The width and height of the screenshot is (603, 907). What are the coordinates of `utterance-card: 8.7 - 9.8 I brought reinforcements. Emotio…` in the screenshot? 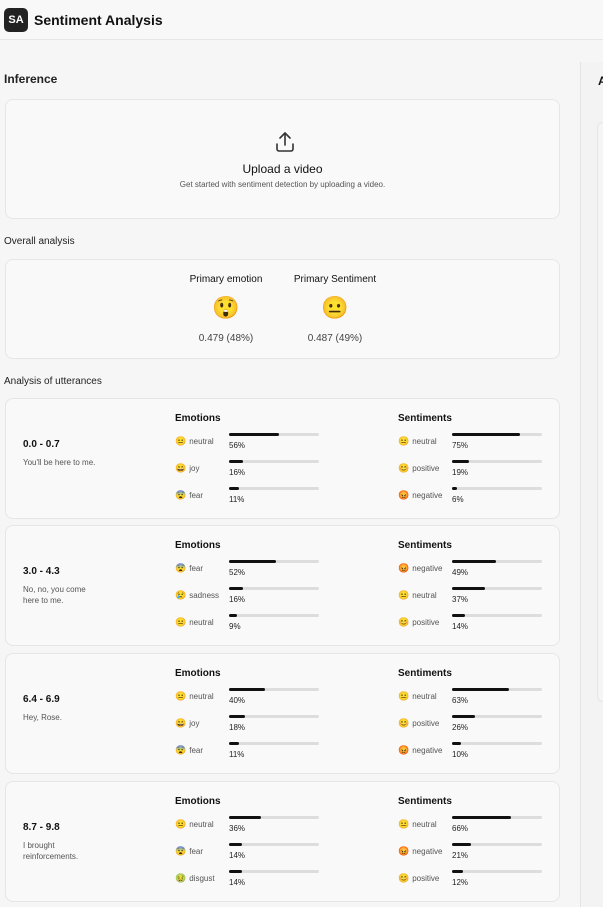 It's located at (282, 841).